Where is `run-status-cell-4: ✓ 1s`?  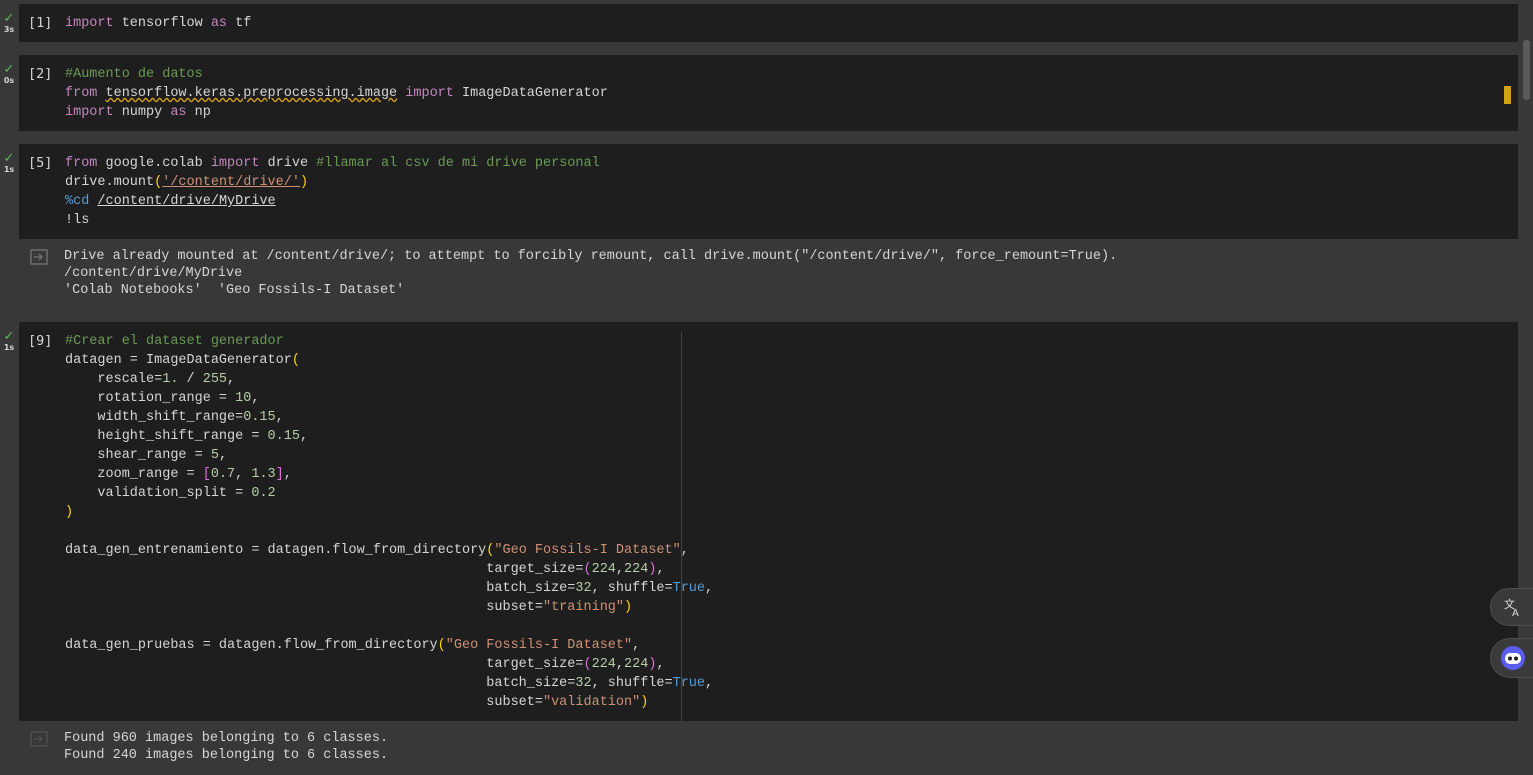 run-status-cell-4: ✓ 1s is located at coordinates (9, 341).